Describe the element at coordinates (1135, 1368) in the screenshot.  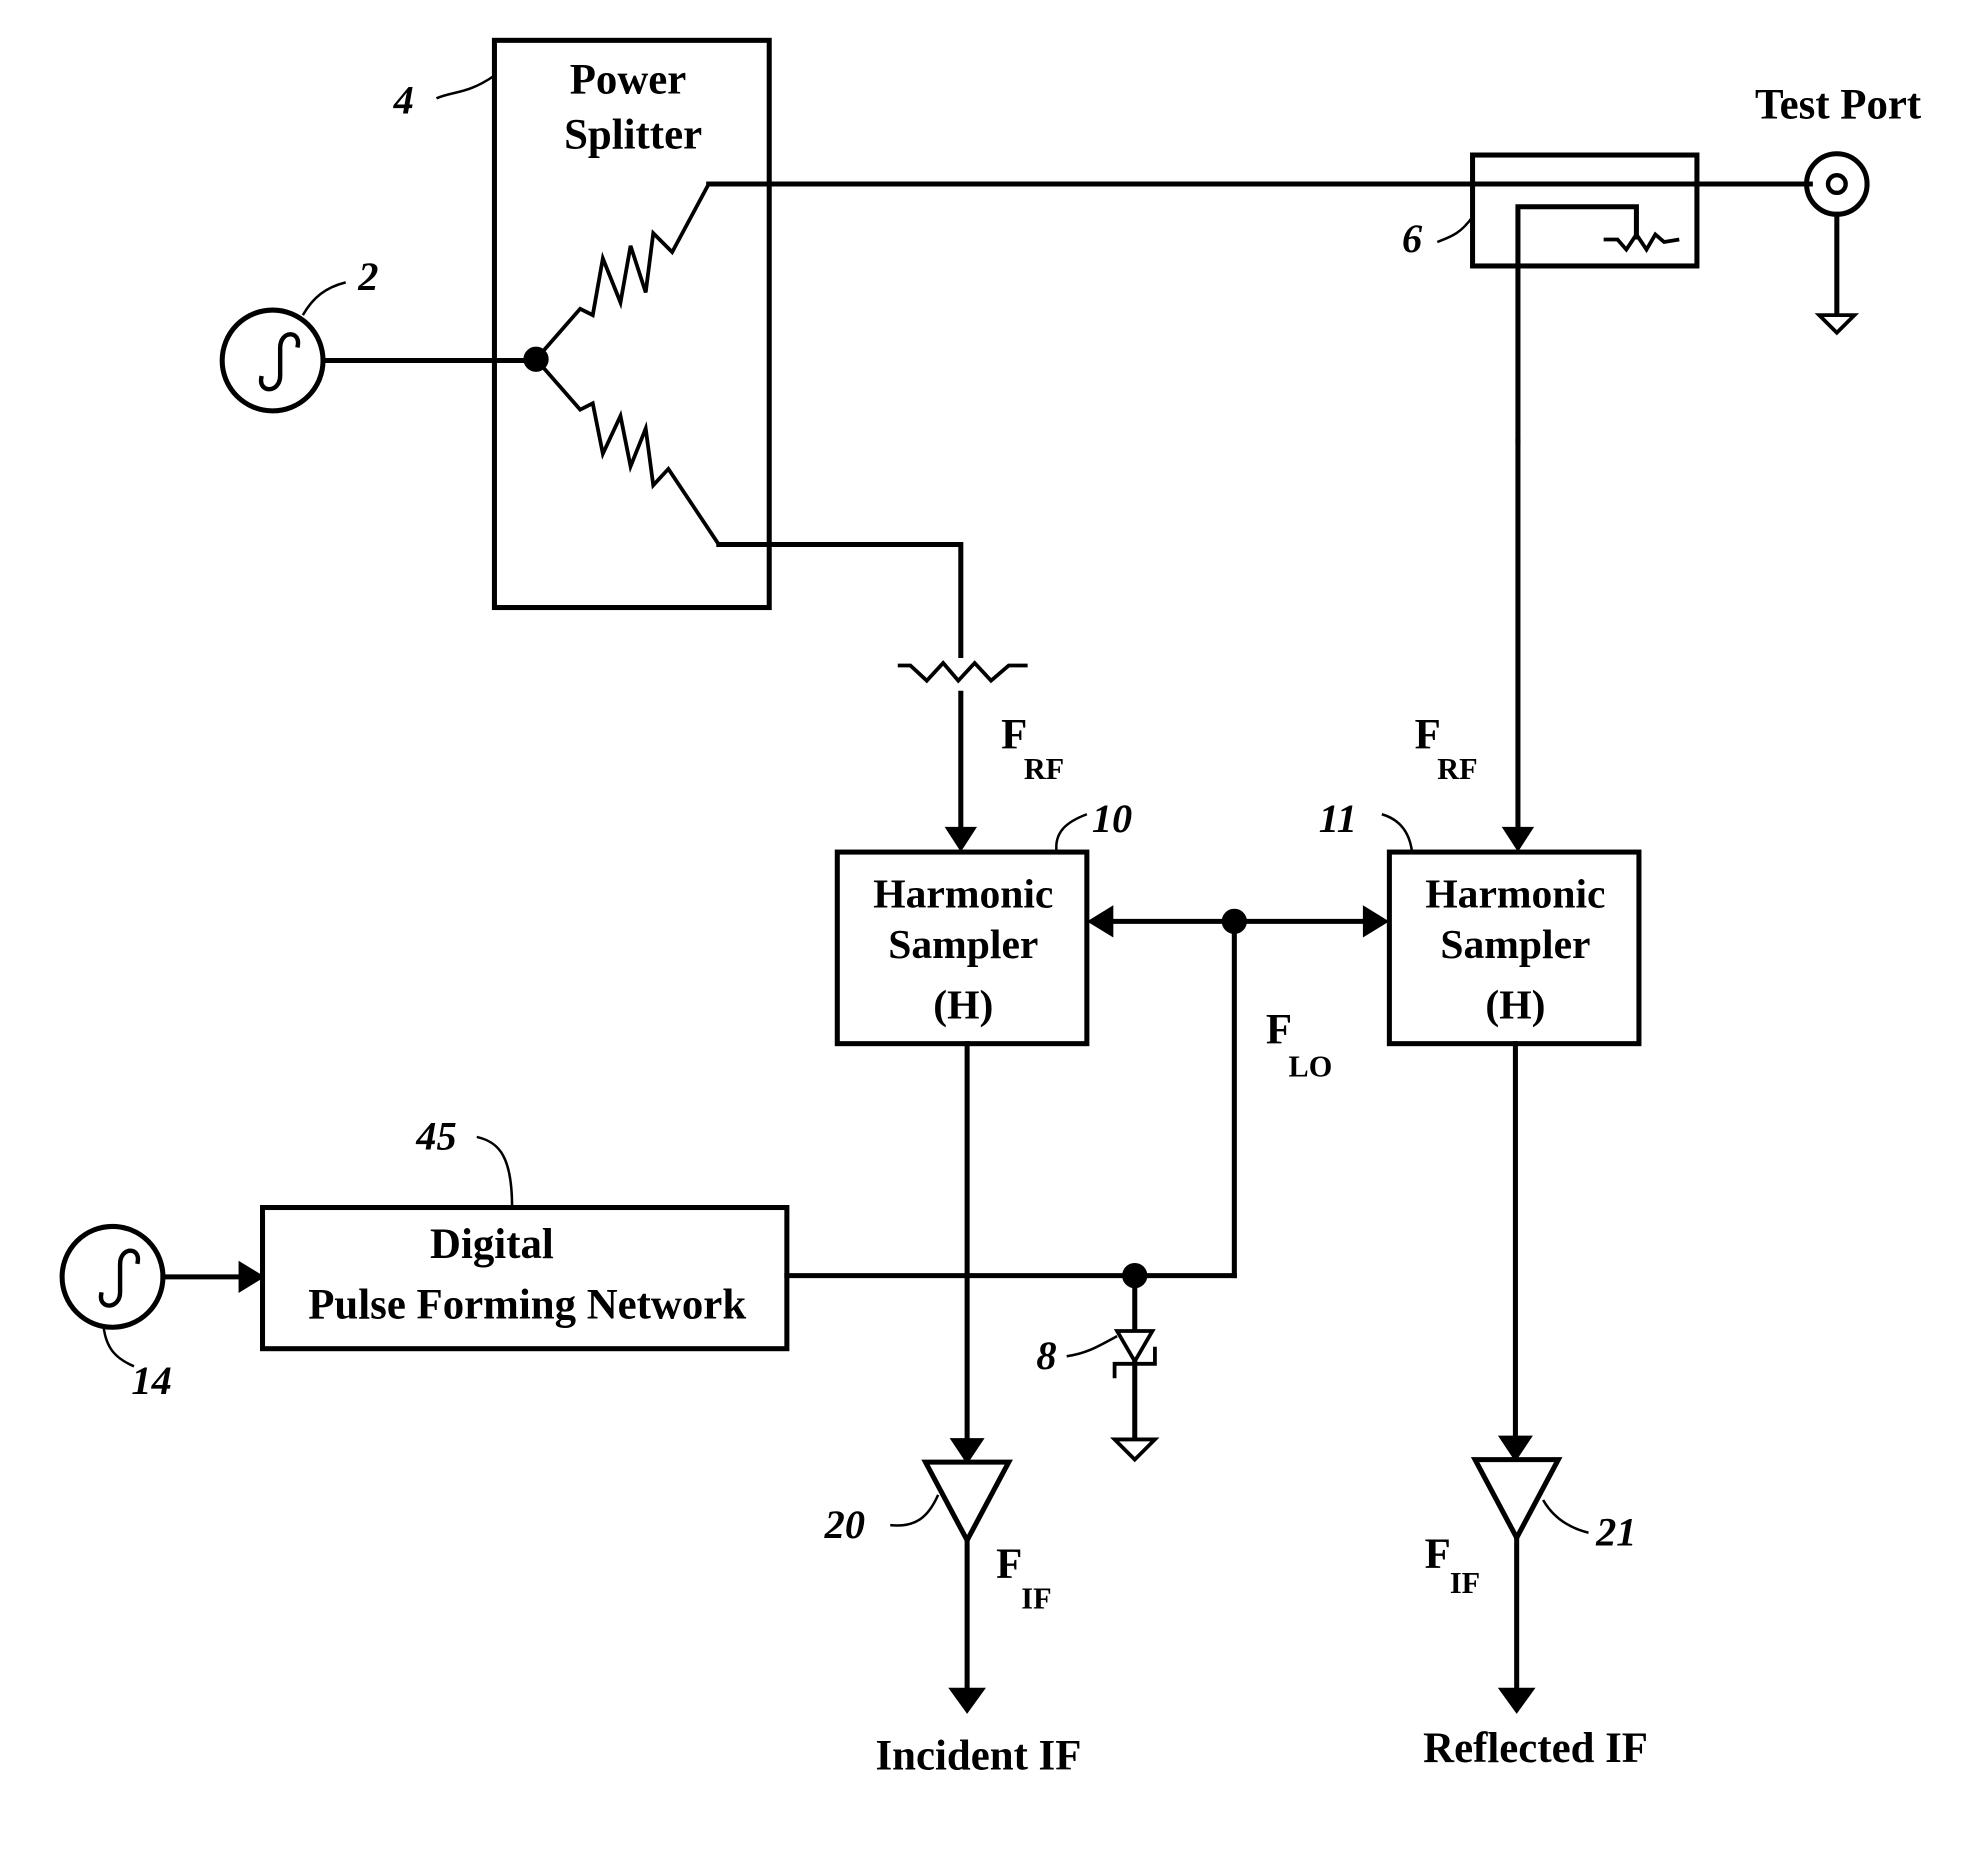
I see `diode` at that location.